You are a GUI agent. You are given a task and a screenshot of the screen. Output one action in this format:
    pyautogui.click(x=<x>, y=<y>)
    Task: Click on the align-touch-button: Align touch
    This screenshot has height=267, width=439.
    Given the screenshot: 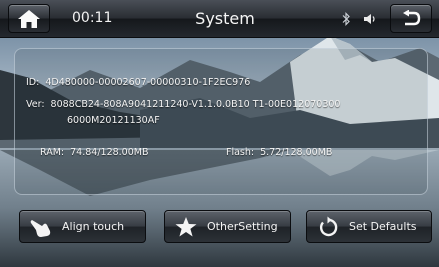 What is the action you would take?
    pyautogui.click(x=82, y=226)
    